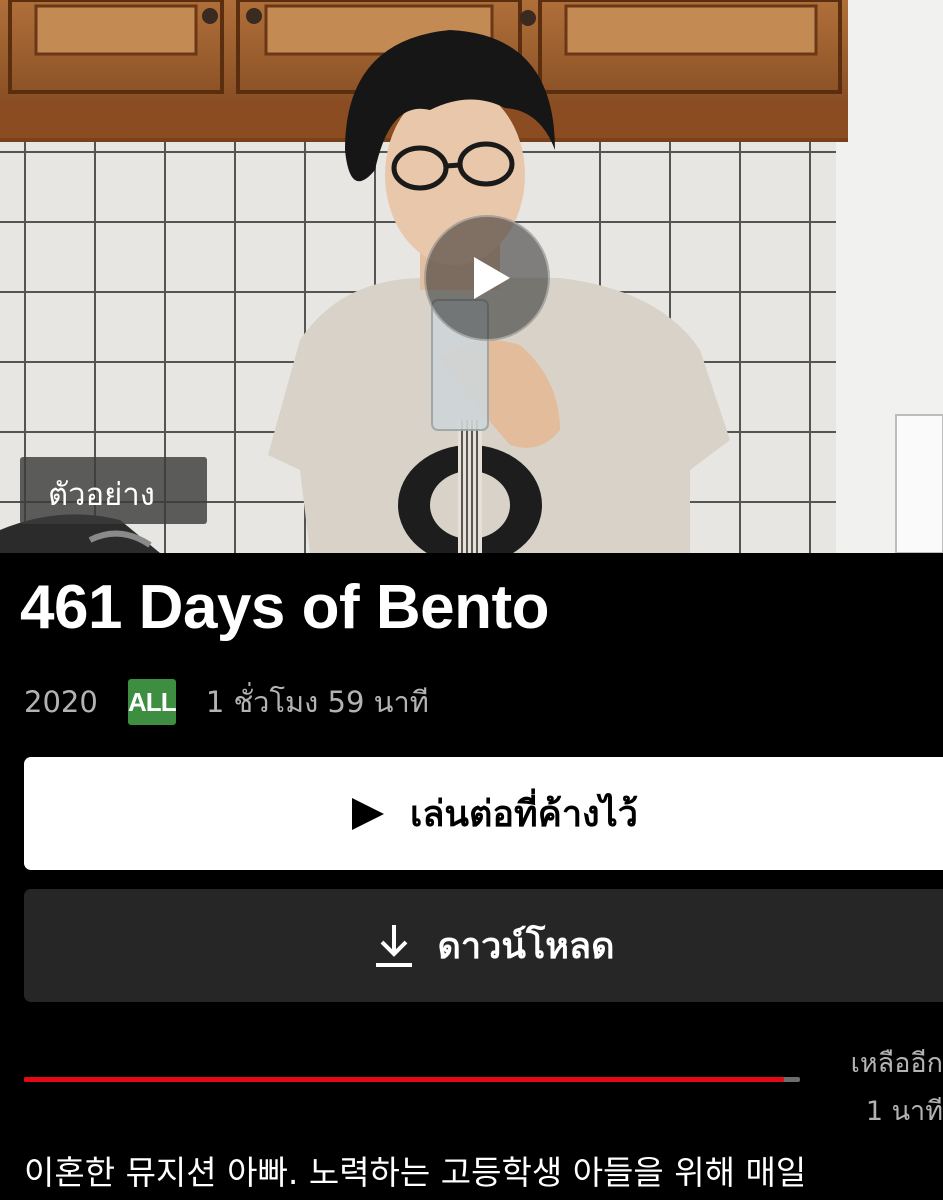 This screenshot has width=943, height=1200. What do you see at coordinates (404, 1079) in the screenshot?
I see `watch-progress-fill` at bounding box center [404, 1079].